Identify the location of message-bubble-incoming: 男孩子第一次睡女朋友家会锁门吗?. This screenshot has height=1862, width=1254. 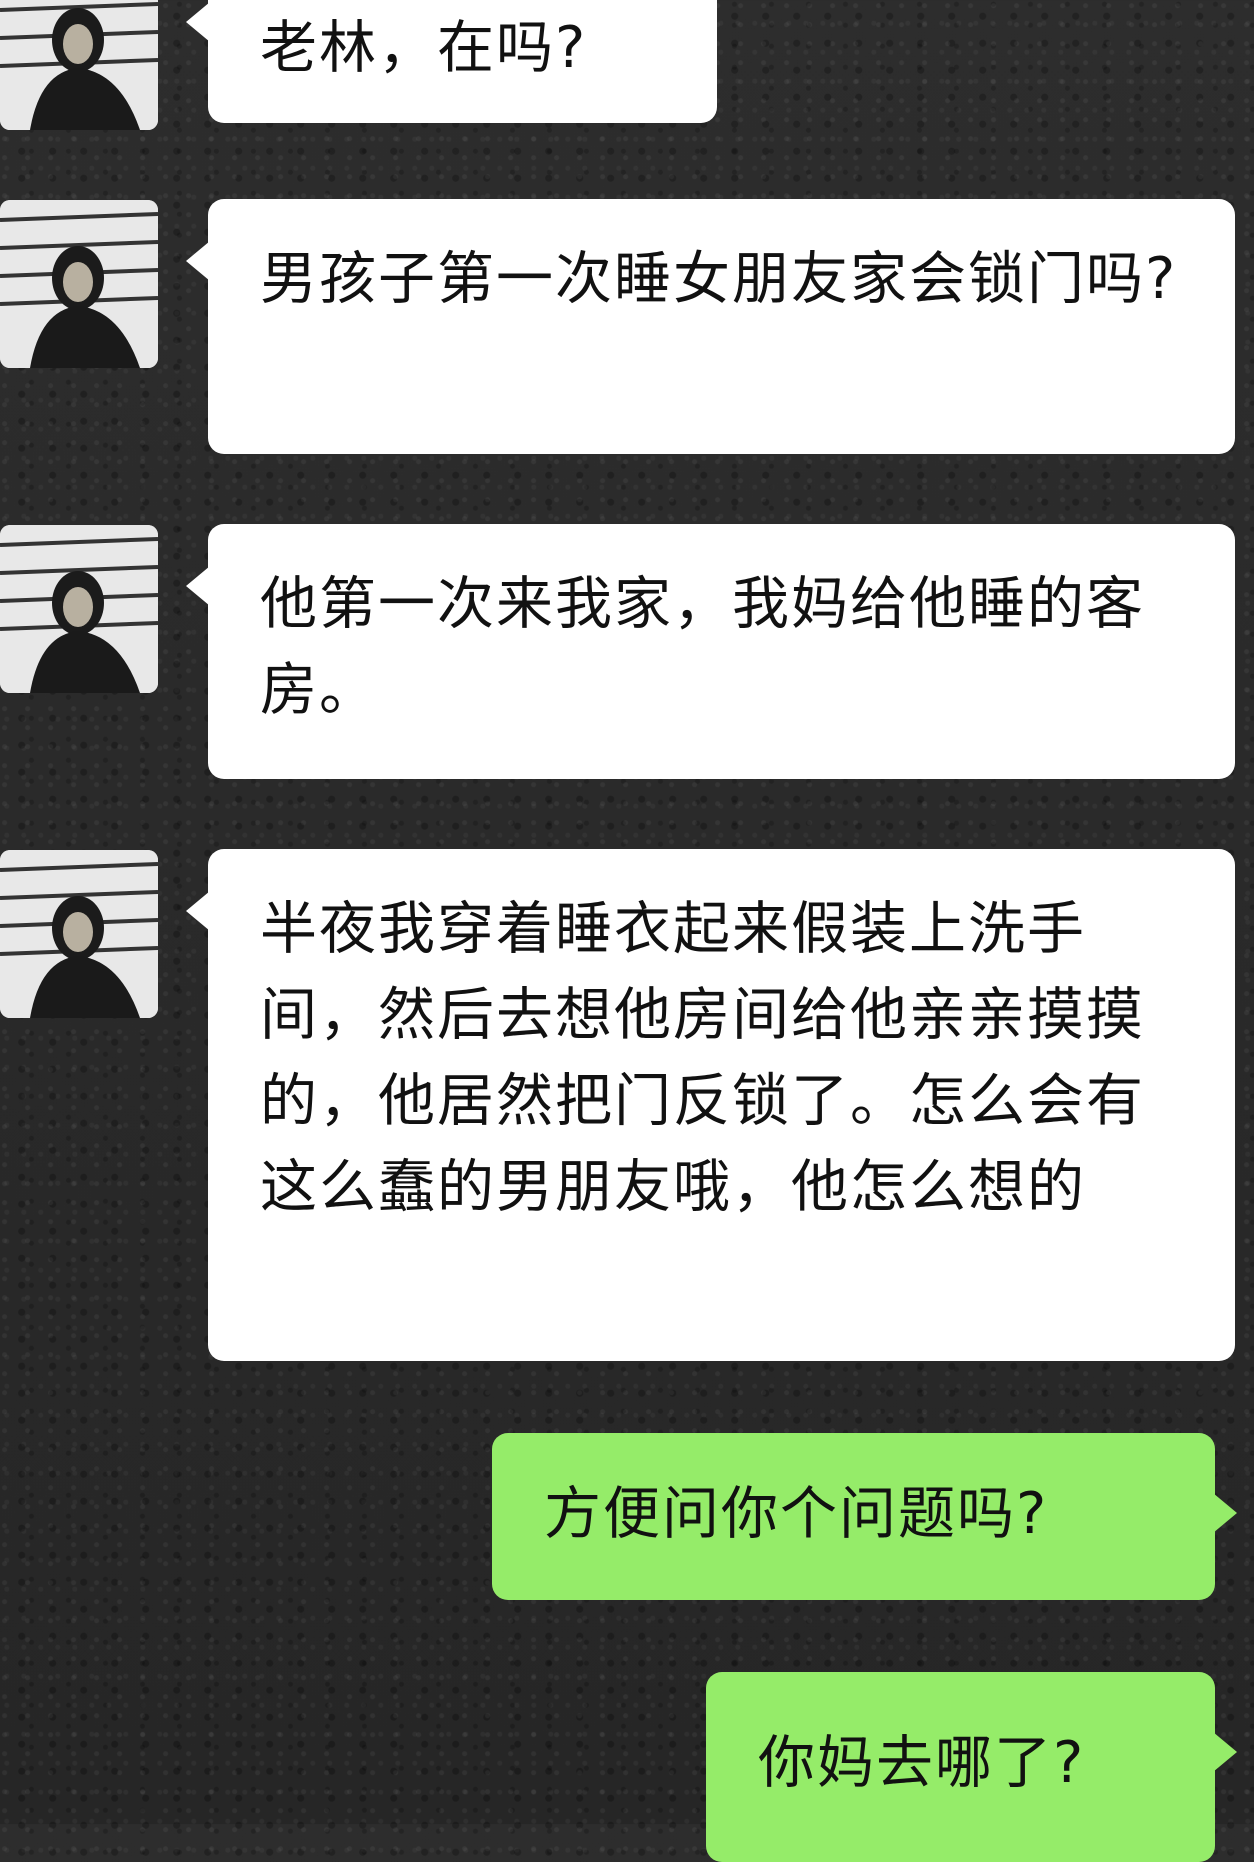
(710, 326).